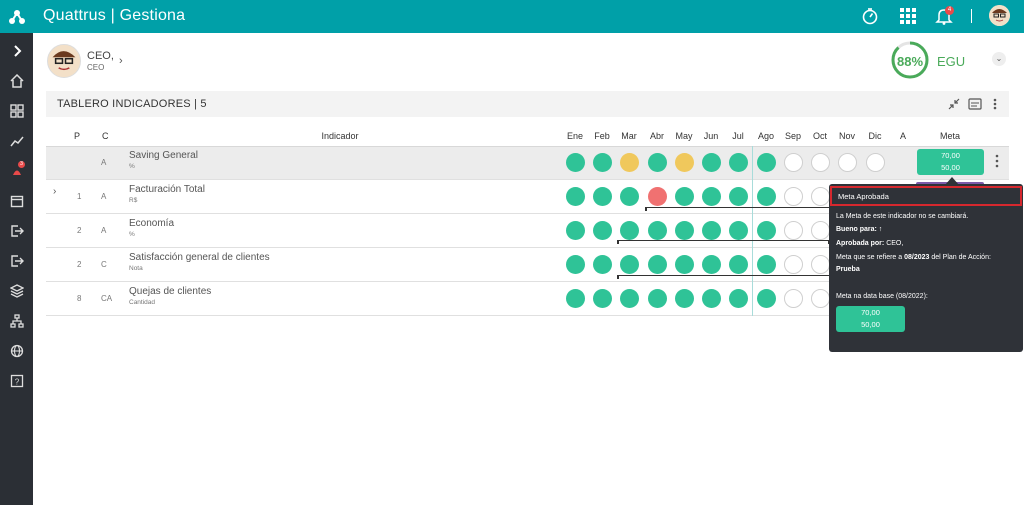 This screenshot has height=505, width=1024. Describe the element at coordinates (944, 16) in the screenshot. I see `bell-icon: 4` at that location.